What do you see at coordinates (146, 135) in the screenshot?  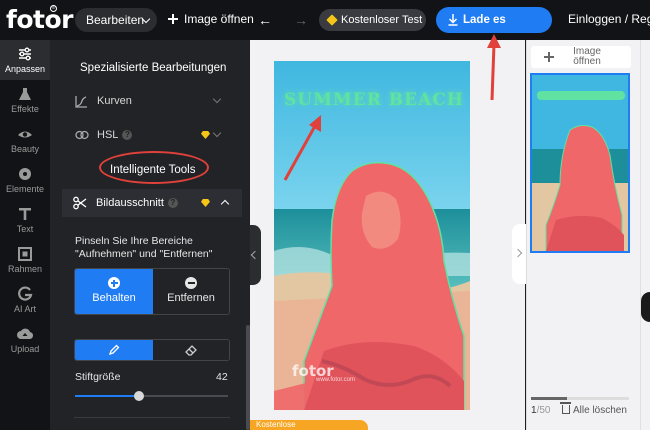 I see `hsl-row: HSL?` at bounding box center [146, 135].